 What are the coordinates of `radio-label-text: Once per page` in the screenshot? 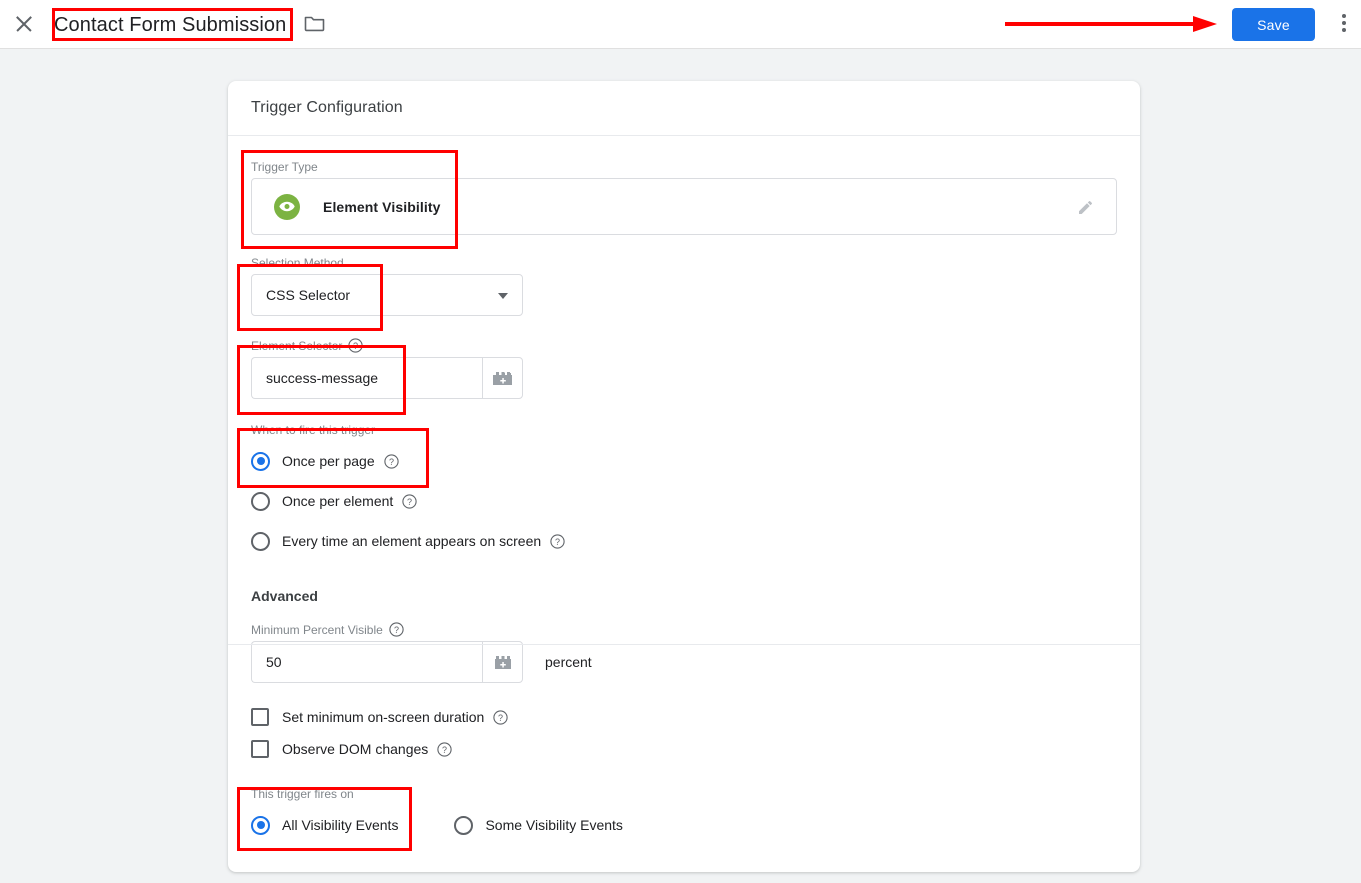 It's located at (328, 461).